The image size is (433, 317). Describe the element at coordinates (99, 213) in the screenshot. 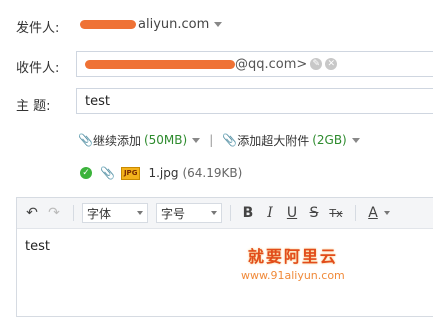

I see `font-family-value: 字体` at that location.